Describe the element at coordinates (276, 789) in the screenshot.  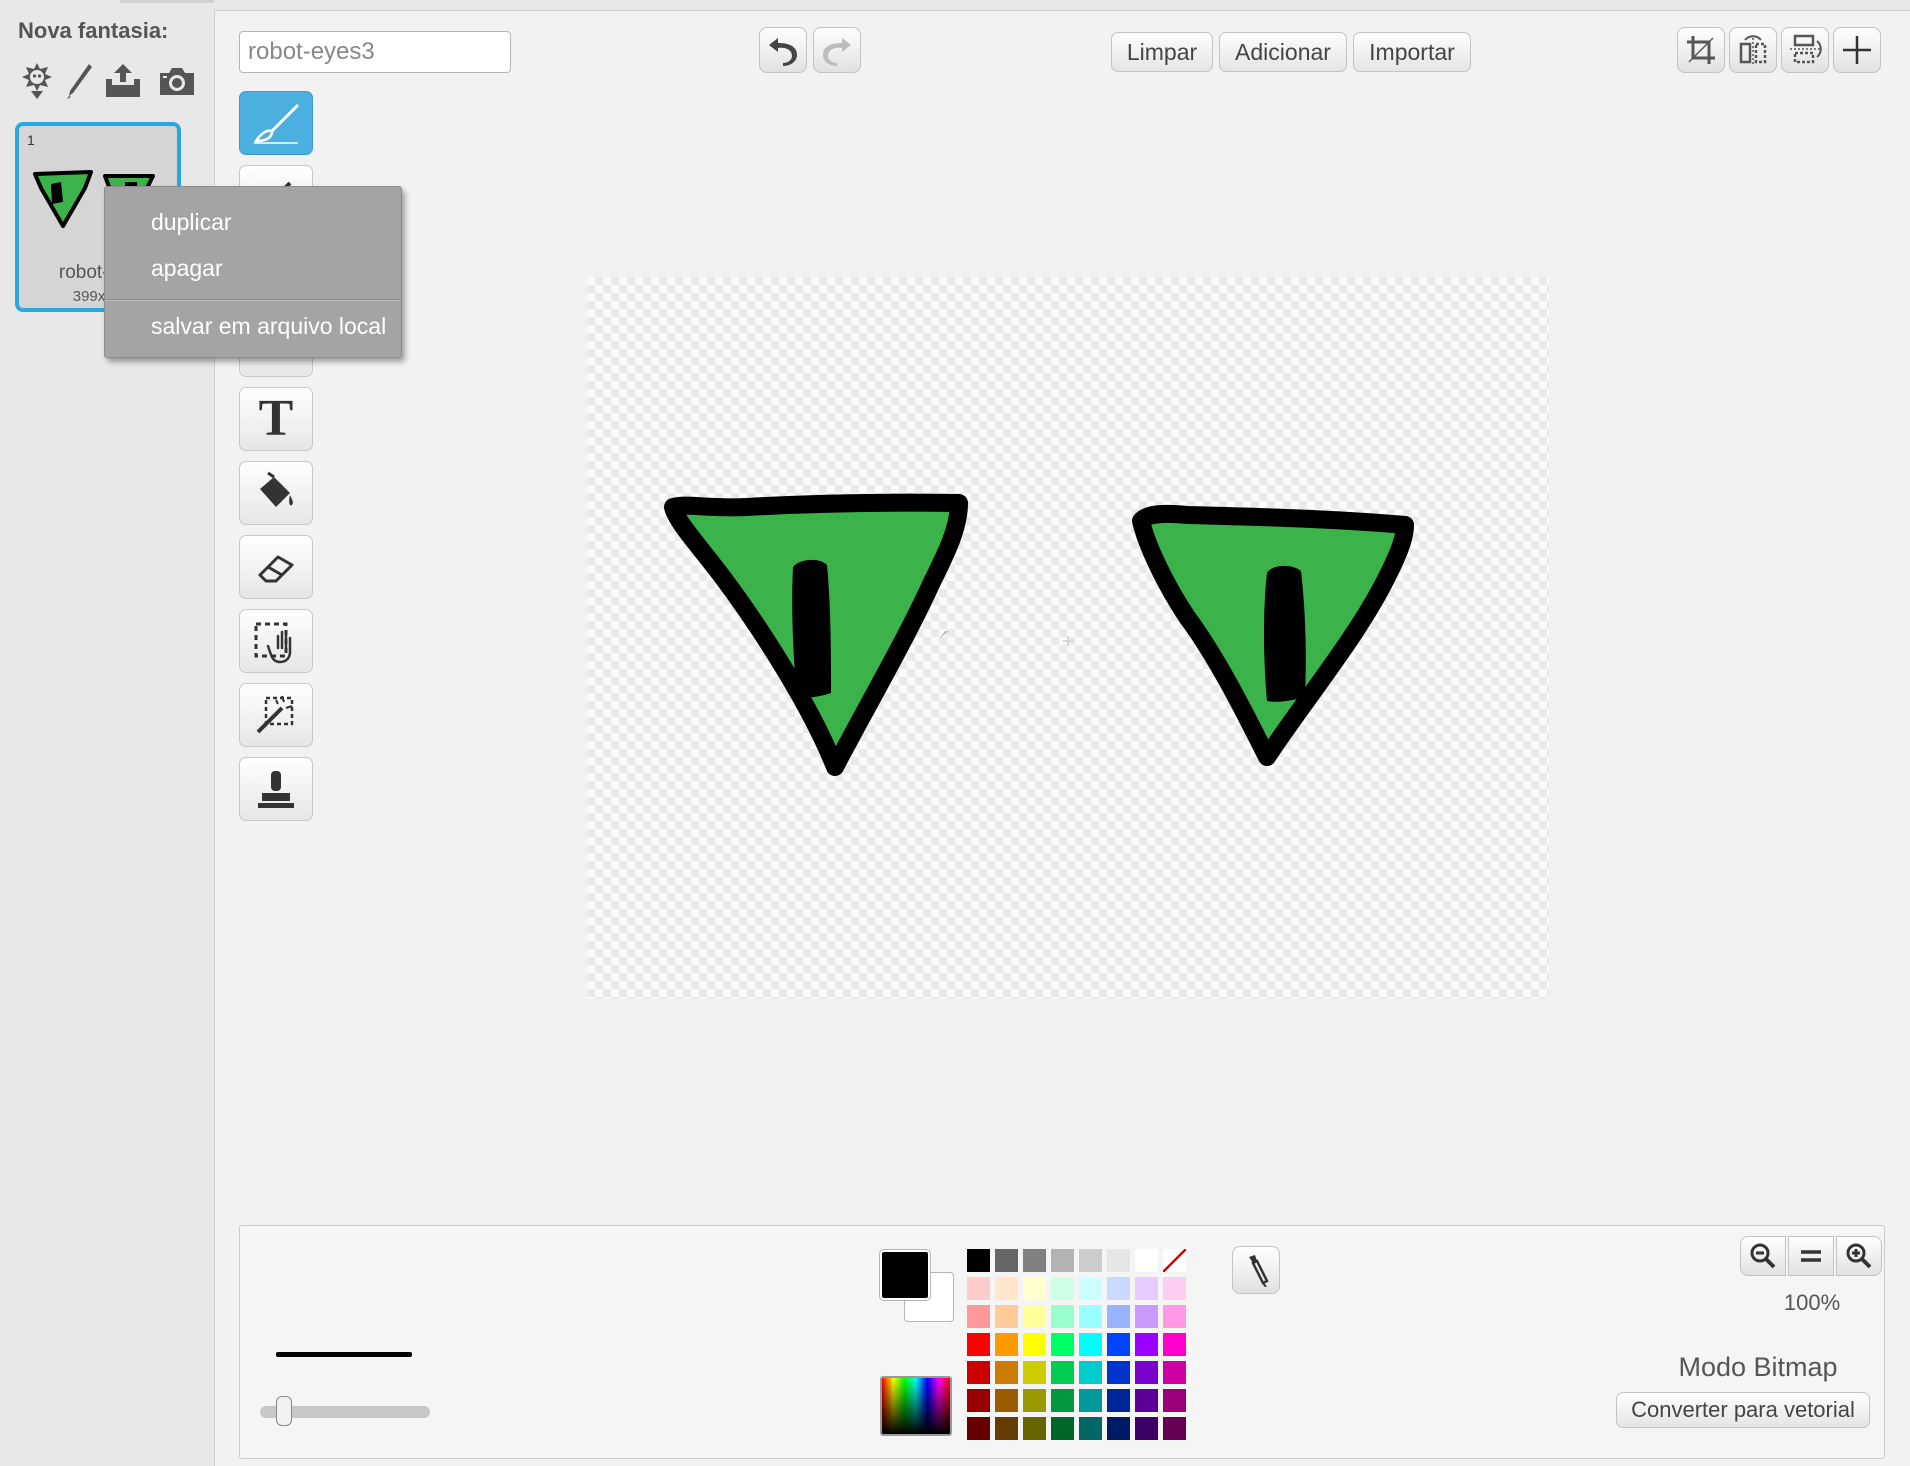
I see `stamp-tool` at that location.